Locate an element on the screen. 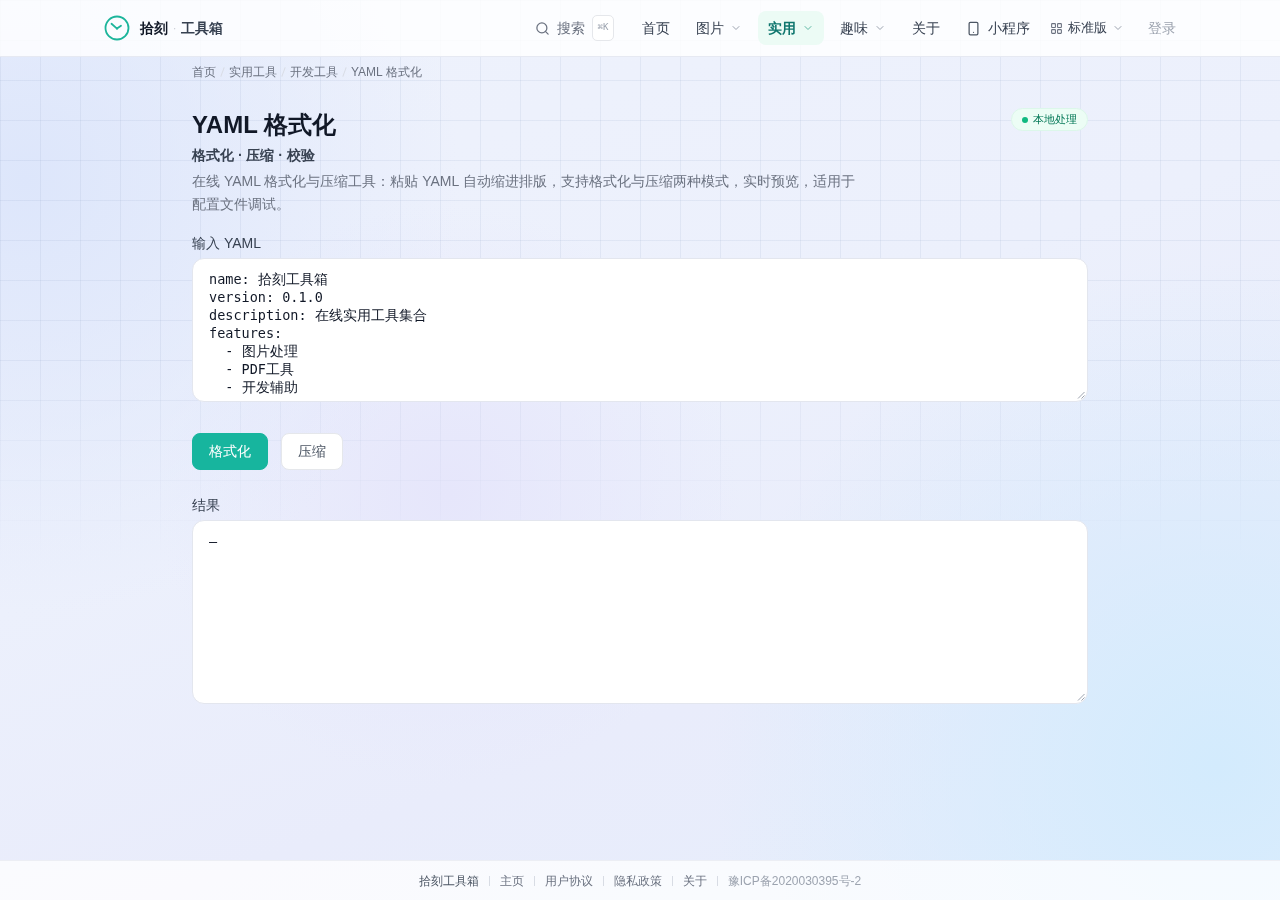 The image size is (1280, 900). breadcrumb-link: 开发工具 is located at coordinates (314, 72).